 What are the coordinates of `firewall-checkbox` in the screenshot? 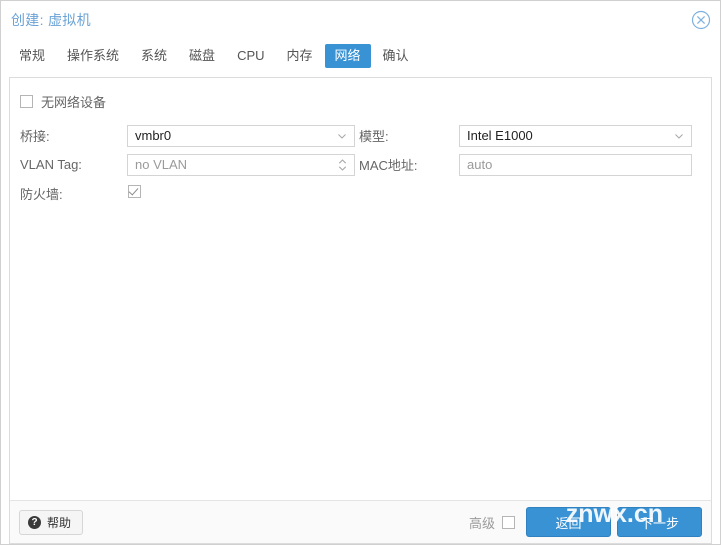 It's located at (134, 191).